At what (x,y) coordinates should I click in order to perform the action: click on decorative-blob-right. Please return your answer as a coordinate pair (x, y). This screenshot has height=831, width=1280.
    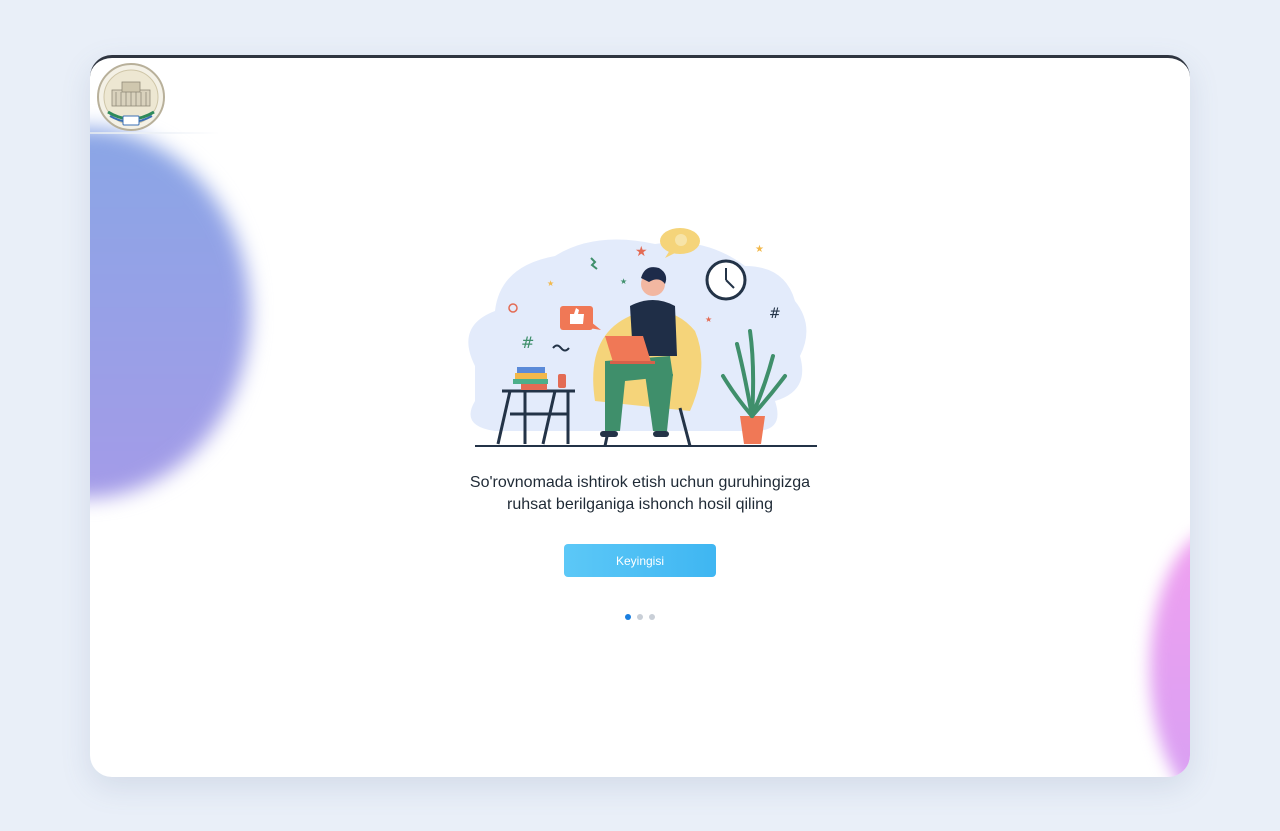
    Looking at the image, I should click on (1170, 652).